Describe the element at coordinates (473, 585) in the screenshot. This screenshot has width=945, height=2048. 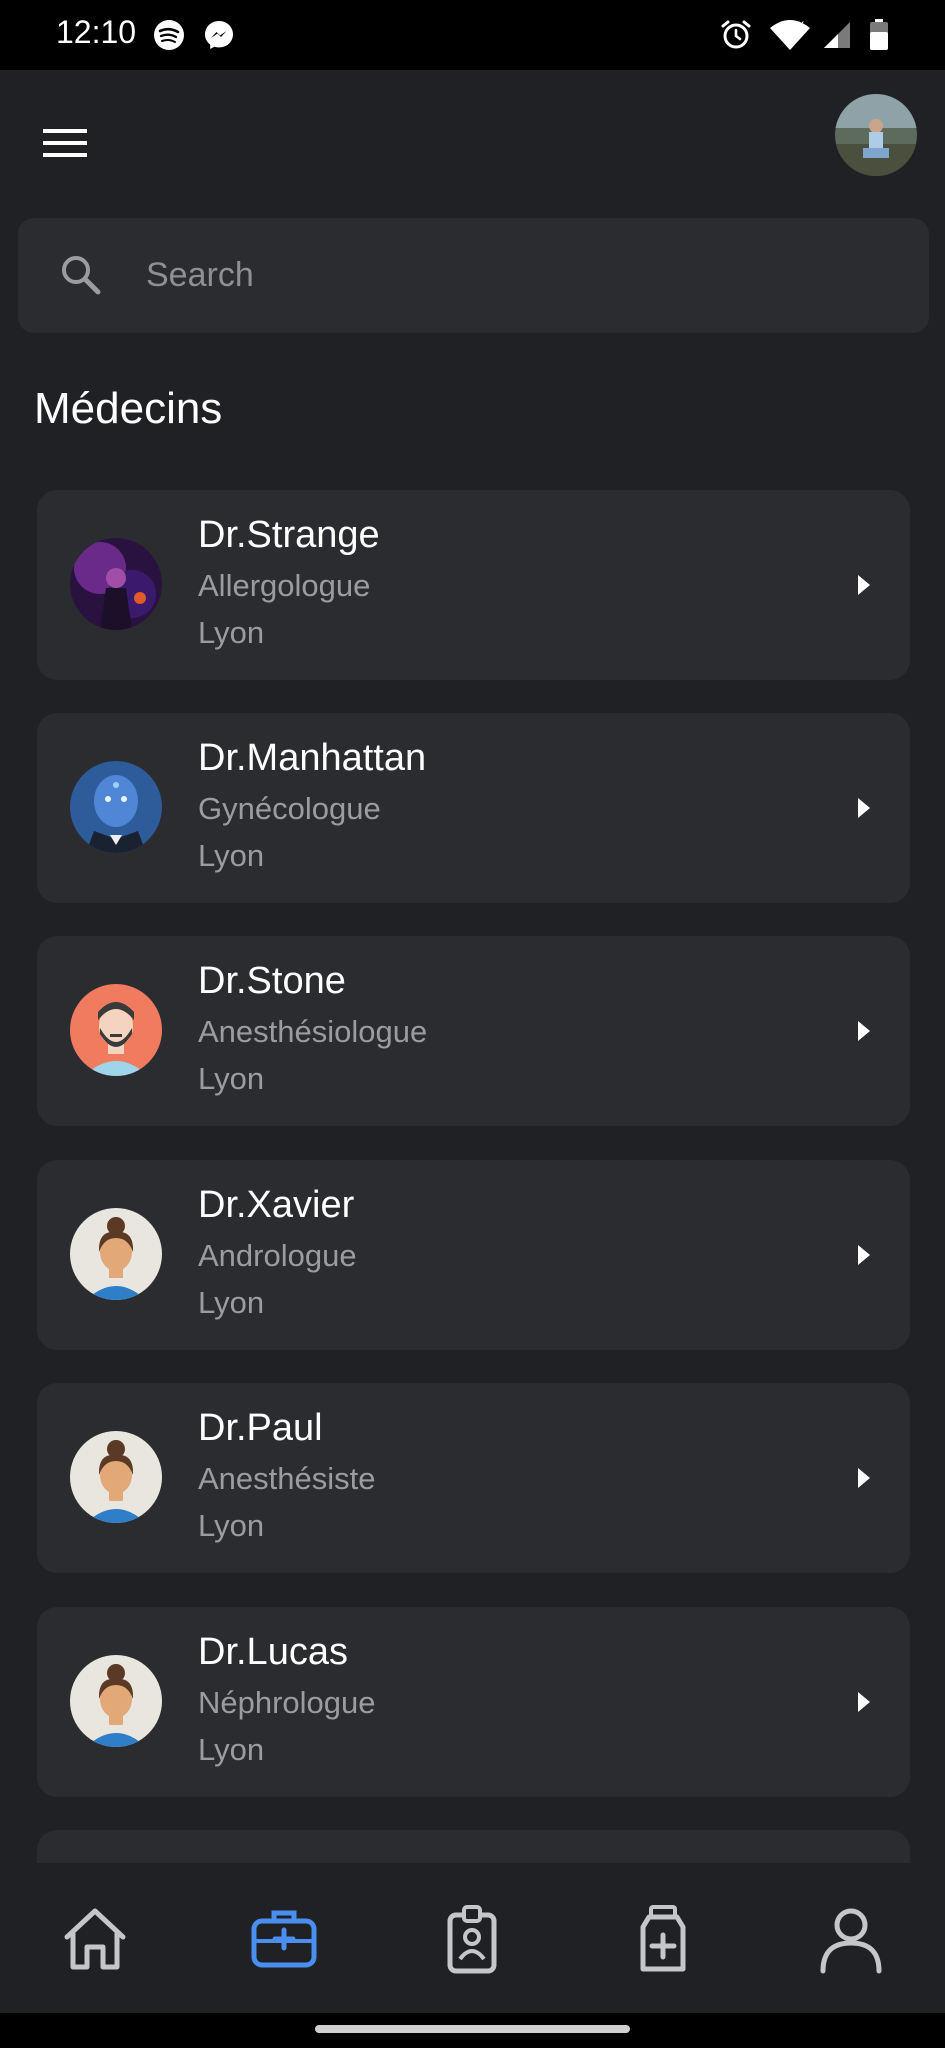
I see `doctor-card: Dr.Strange Allergologue Lyon` at that location.